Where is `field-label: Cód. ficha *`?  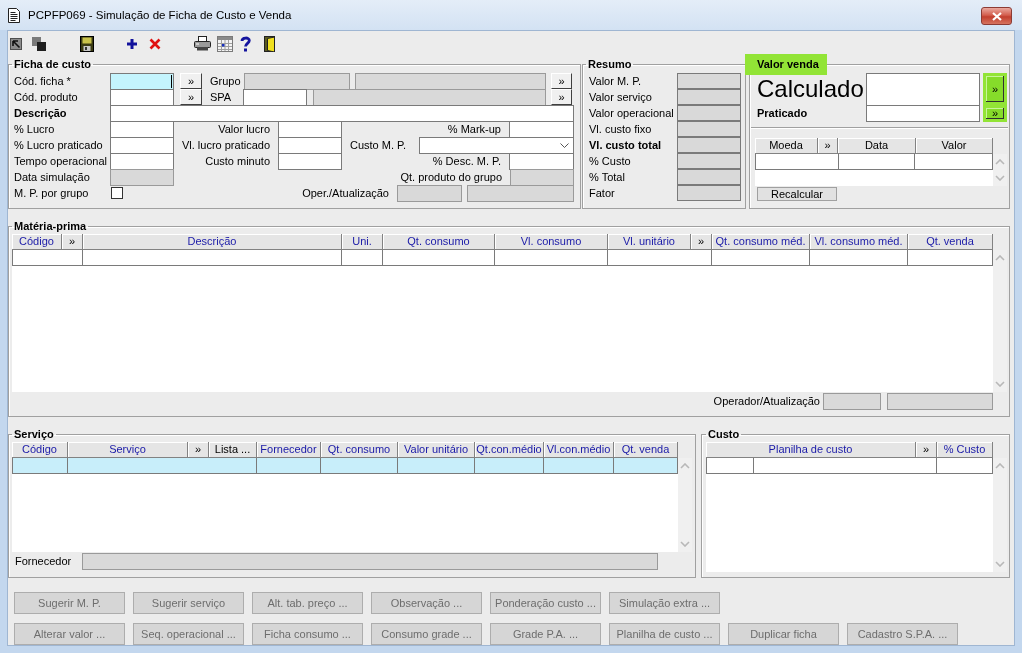
field-label: Cód. ficha * is located at coordinates (42, 81).